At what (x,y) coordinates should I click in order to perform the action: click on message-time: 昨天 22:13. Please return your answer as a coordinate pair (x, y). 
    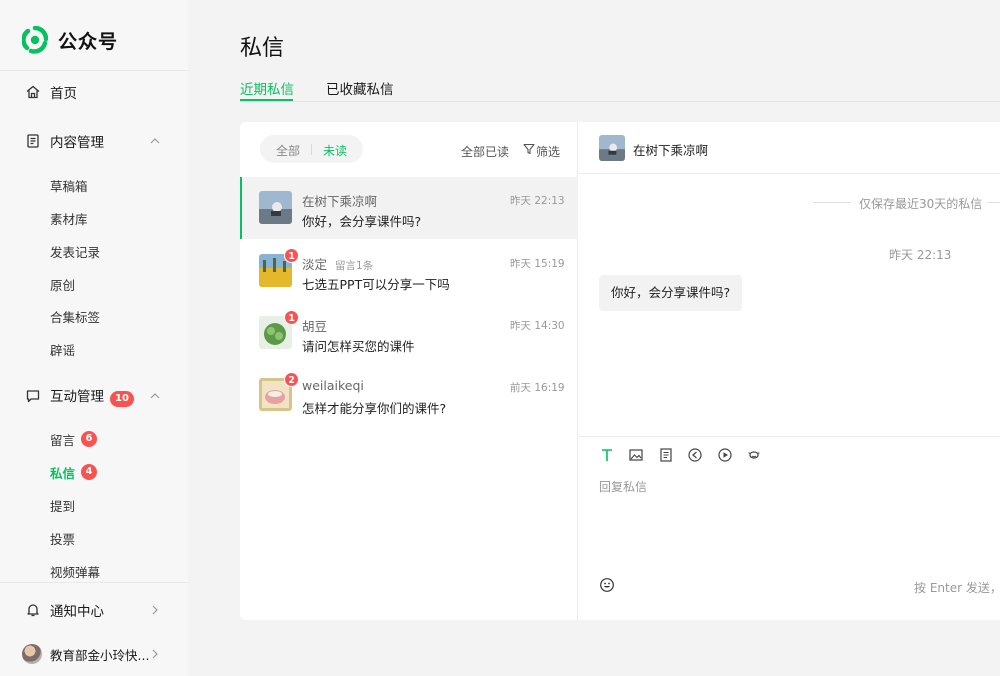
    Looking at the image, I should click on (537, 201).